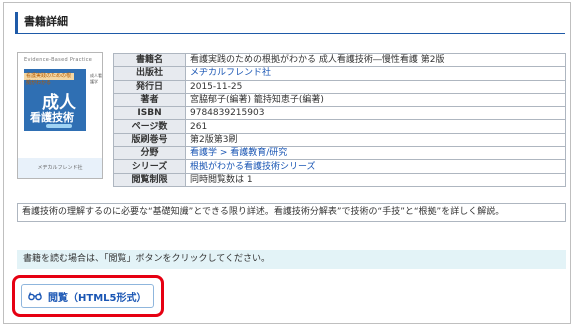 This screenshot has height=327, width=575. What do you see at coordinates (253, 167) in the screenshot?
I see `series-link: 根拠がわかる看護技術シリーズ` at bounding box center [253, 167].